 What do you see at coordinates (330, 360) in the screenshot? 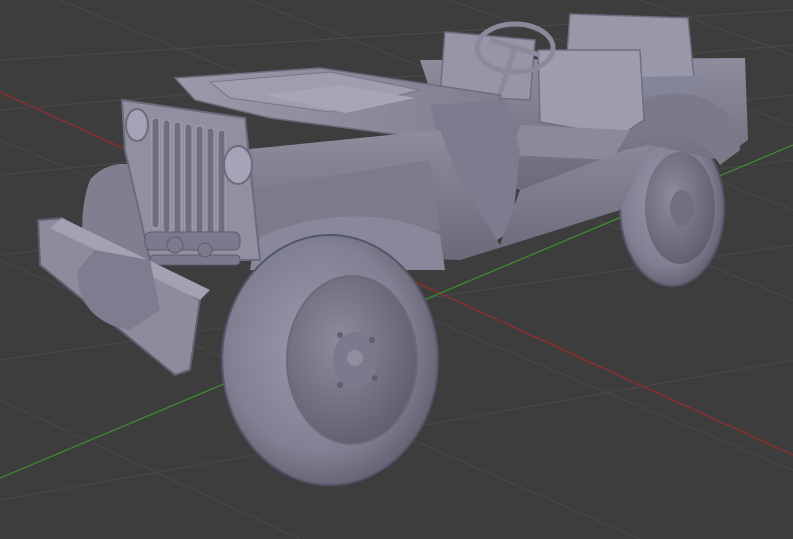
I see `front-wheel-right` at bounding box center [330, 360].